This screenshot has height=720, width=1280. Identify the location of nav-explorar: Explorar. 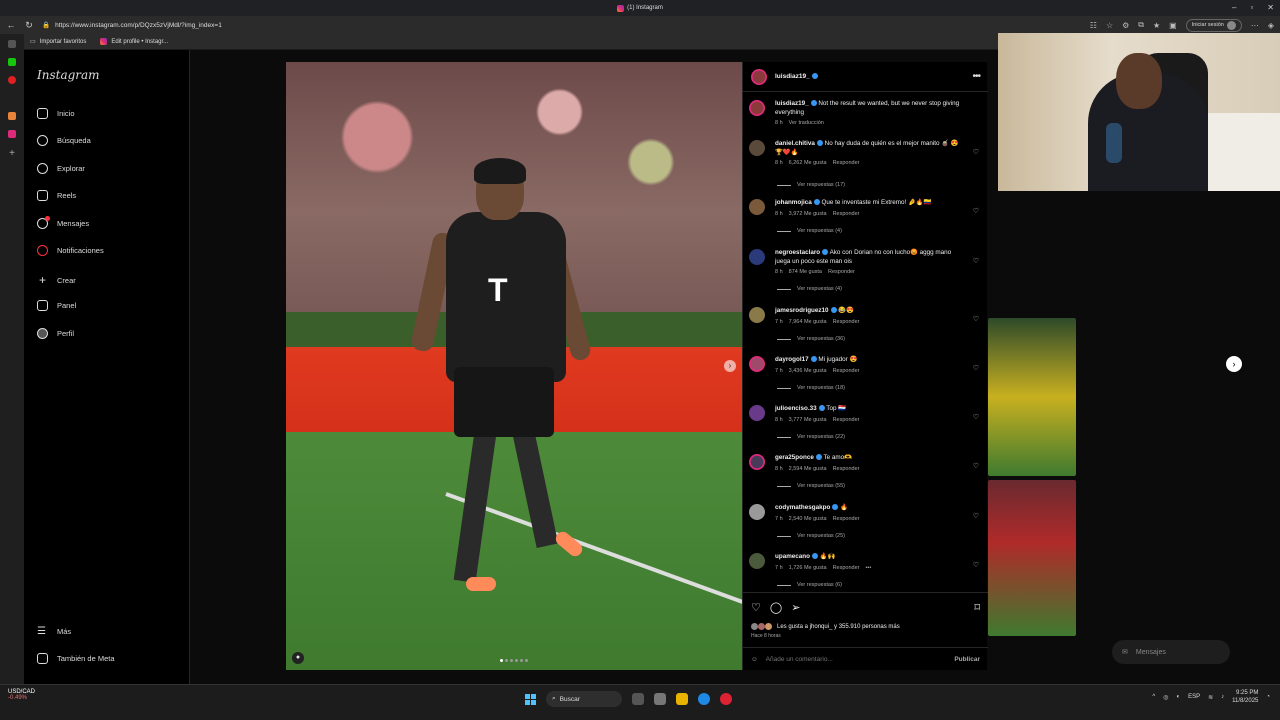
(61, 168).